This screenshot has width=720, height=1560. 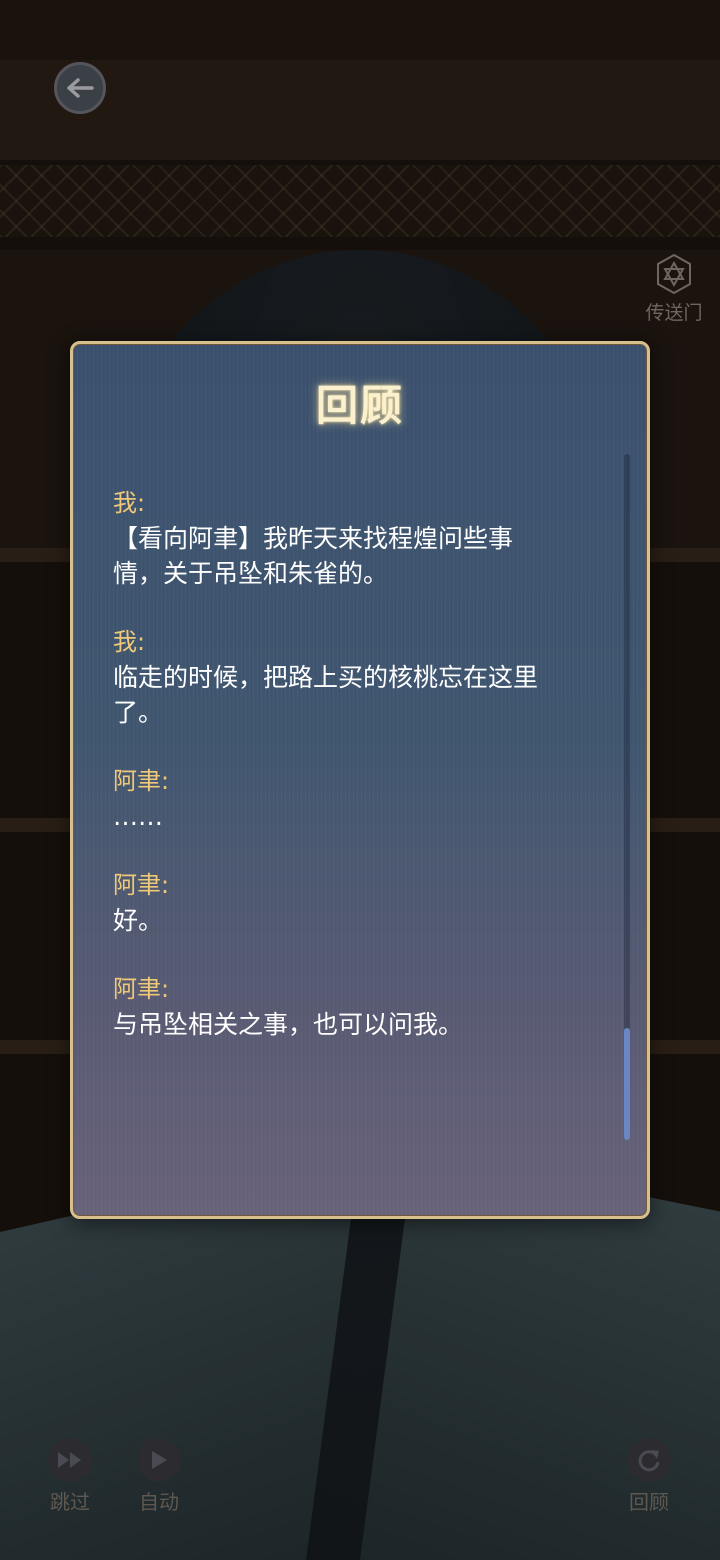 I want to click on review-label: 回顾, so click(x=649, y=1502).